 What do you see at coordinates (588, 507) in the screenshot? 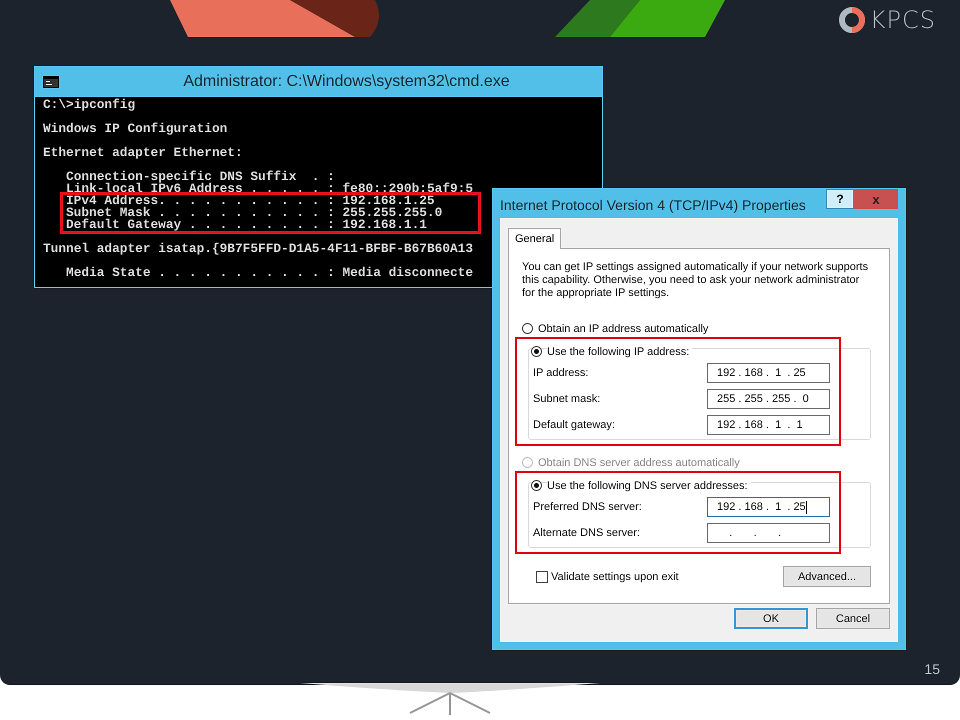
I see `field-label: Preferred DNS server:` at bounding box center [588, 507].